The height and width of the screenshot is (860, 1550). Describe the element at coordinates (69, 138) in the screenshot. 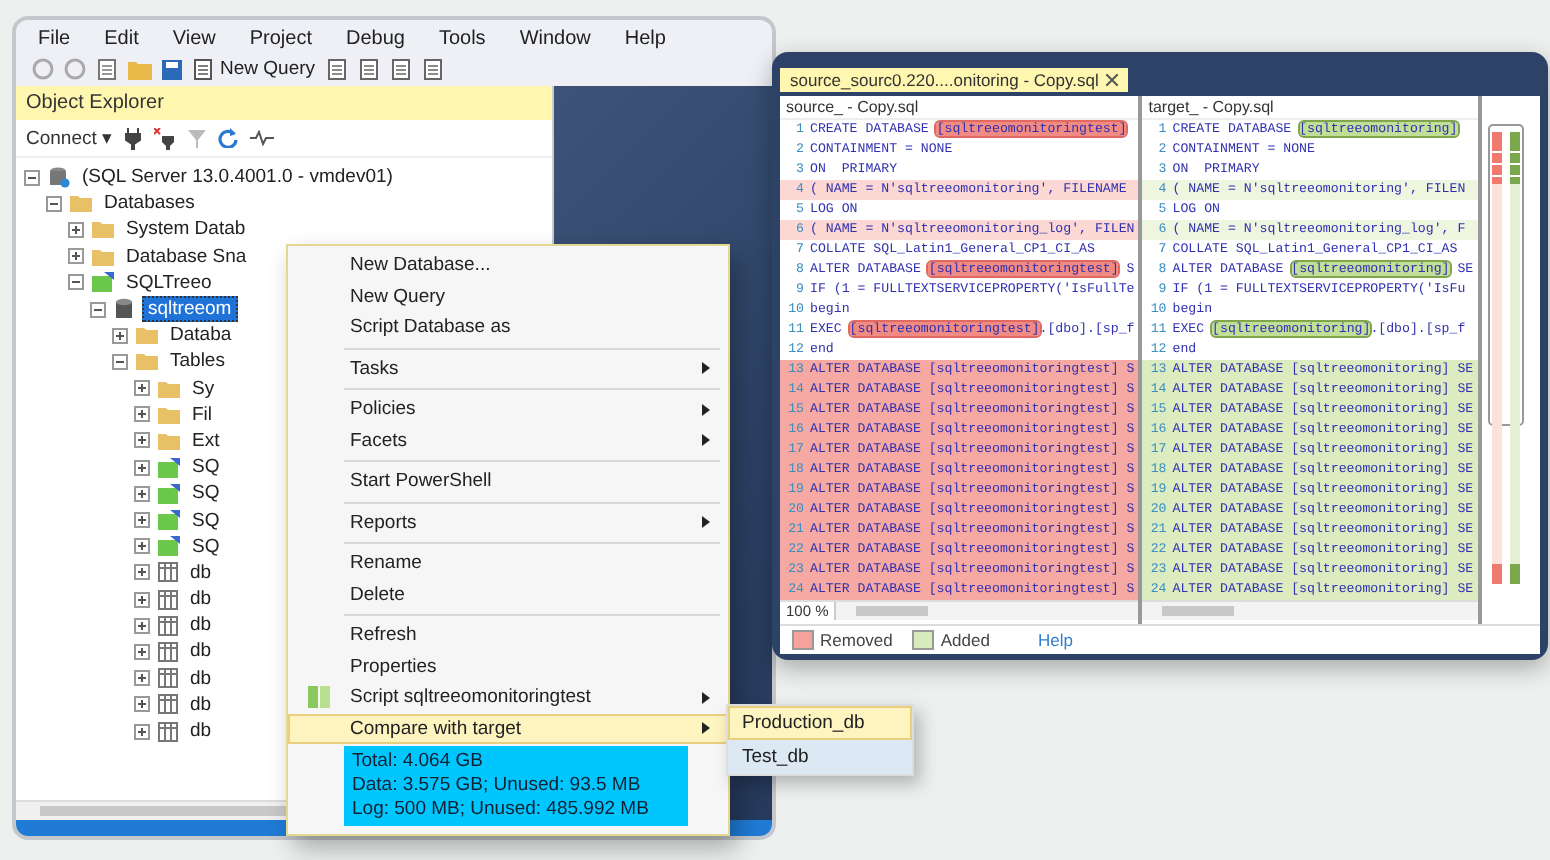

I see `connect-button: Connect ▾` at that location.